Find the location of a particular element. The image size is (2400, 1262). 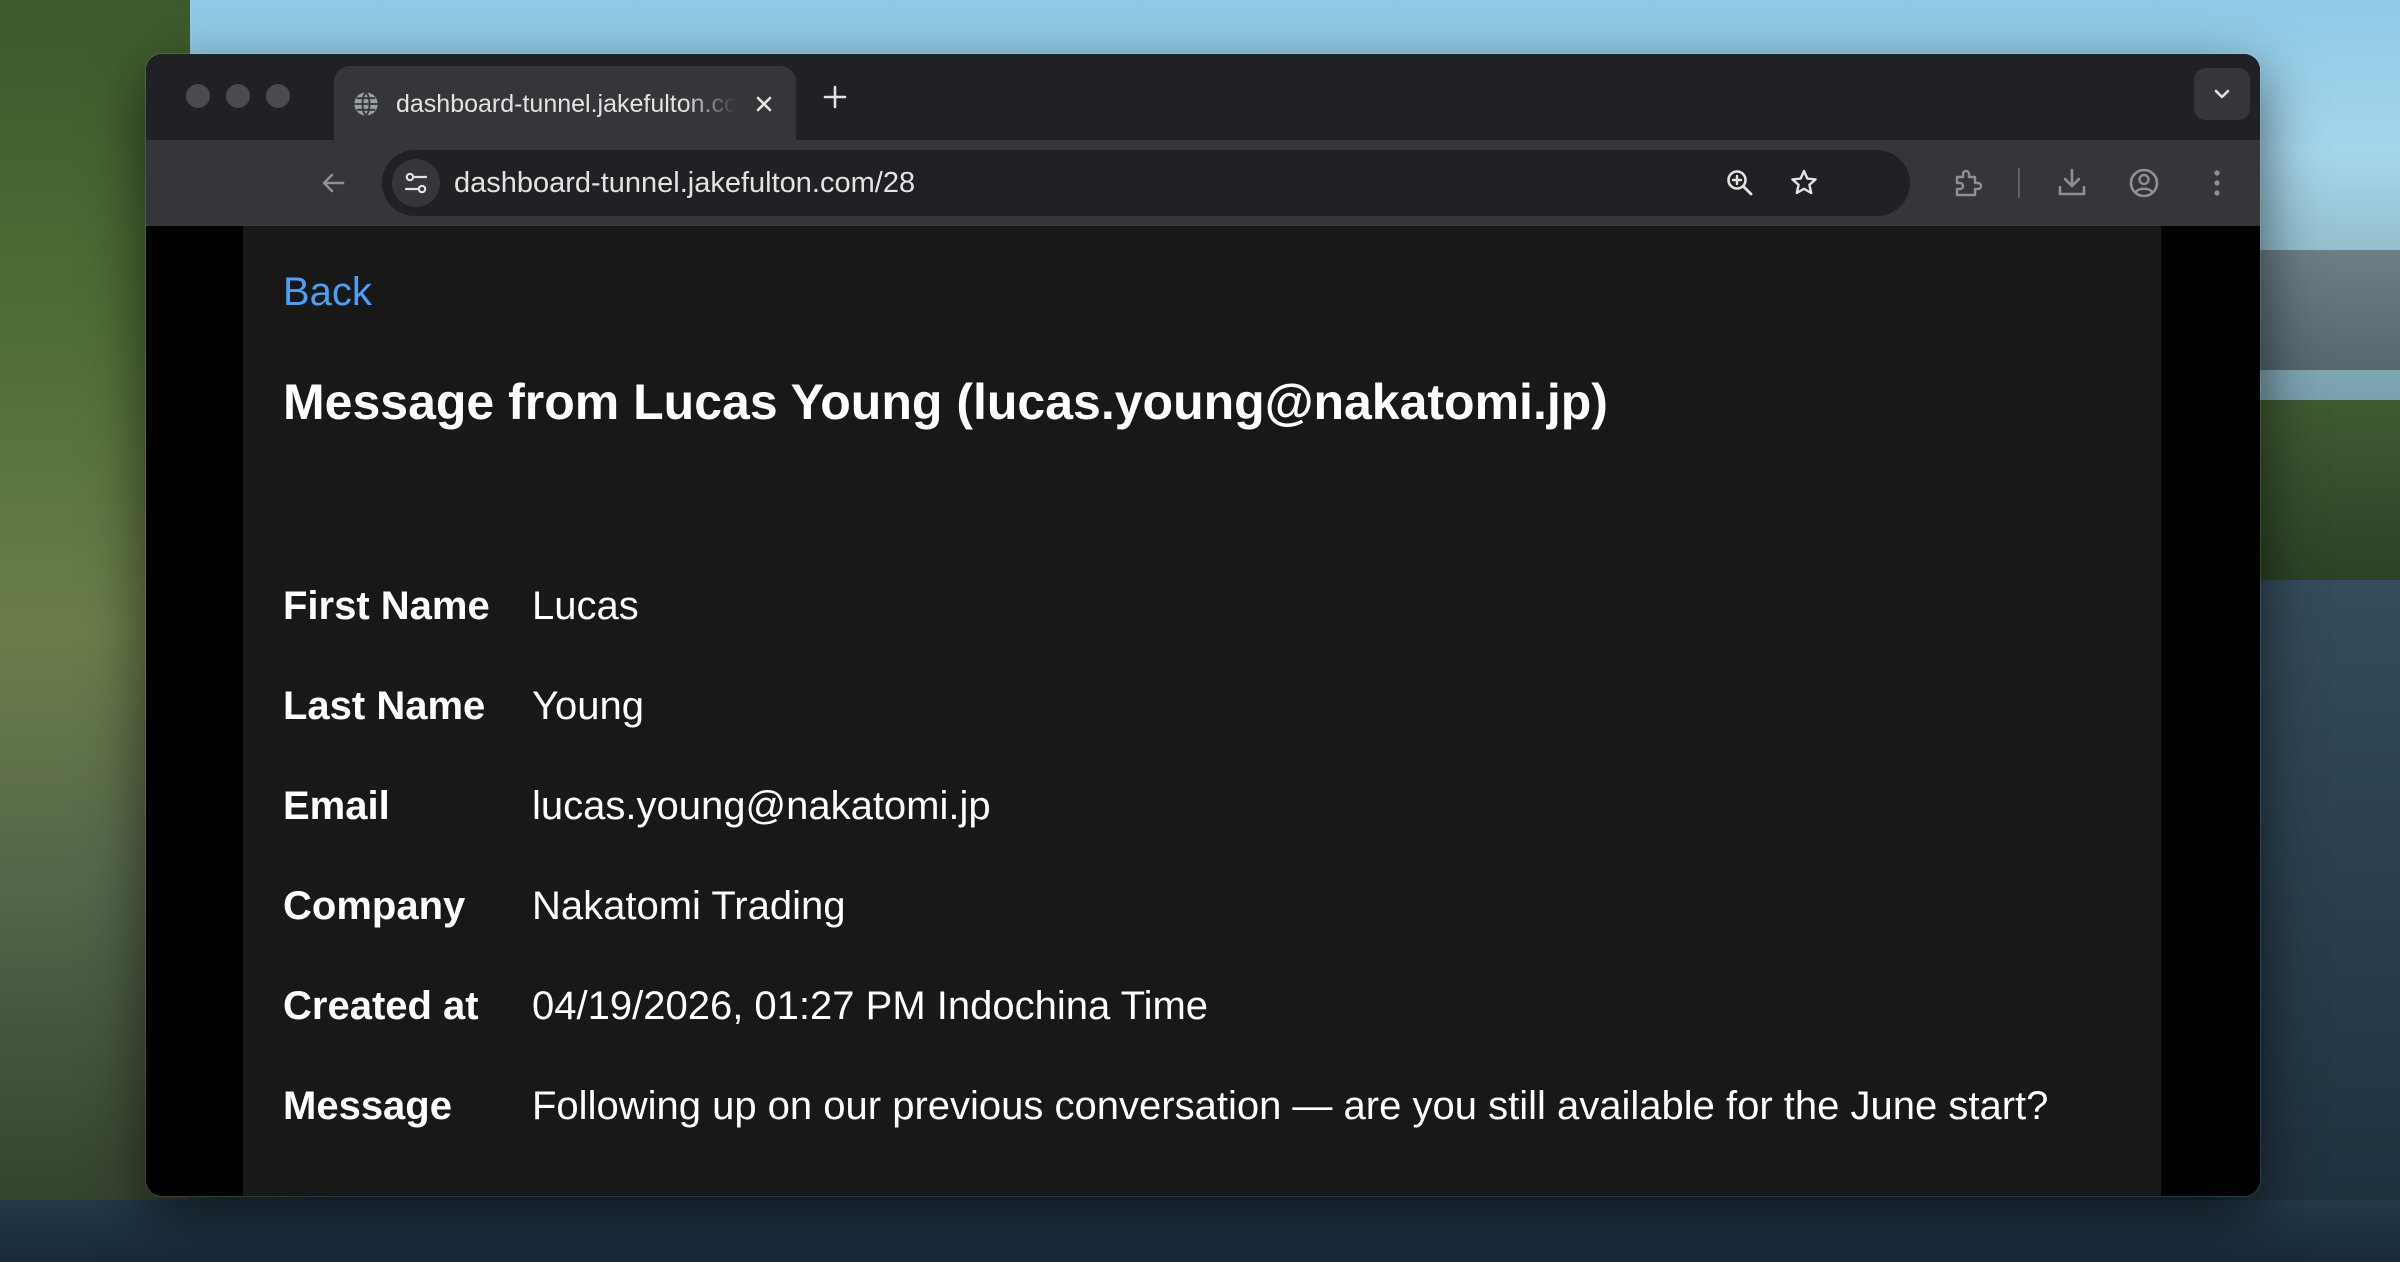

tab-title: dashboard-tunnel.jakefulton.com/28 is located at coordinates (566, 104).